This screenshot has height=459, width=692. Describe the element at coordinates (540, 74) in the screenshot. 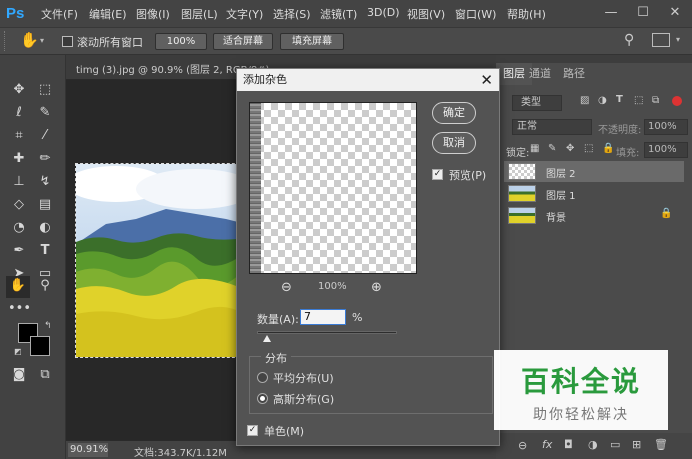

I see `tab-channels: 通道` at that location.